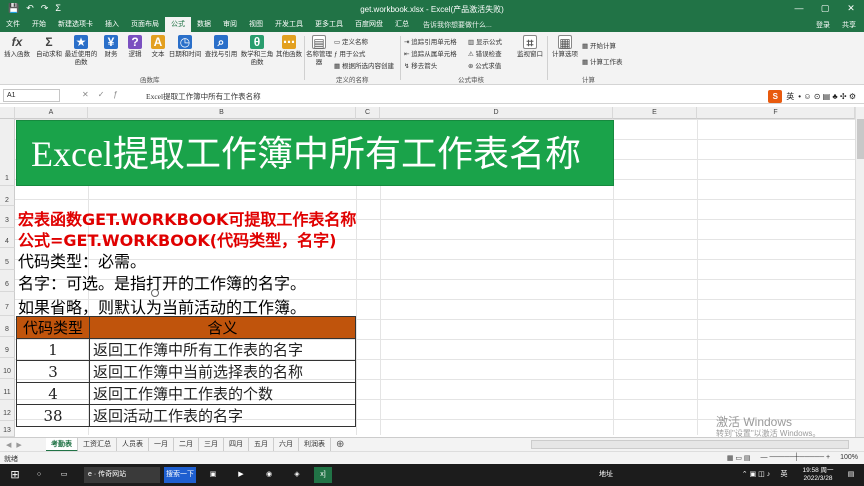 The width and height of the screenshot is (864, 486). Describe the element at coordinates (111, 47) in the screenshot. I see `financial-button: ¥ 财务` at that location.